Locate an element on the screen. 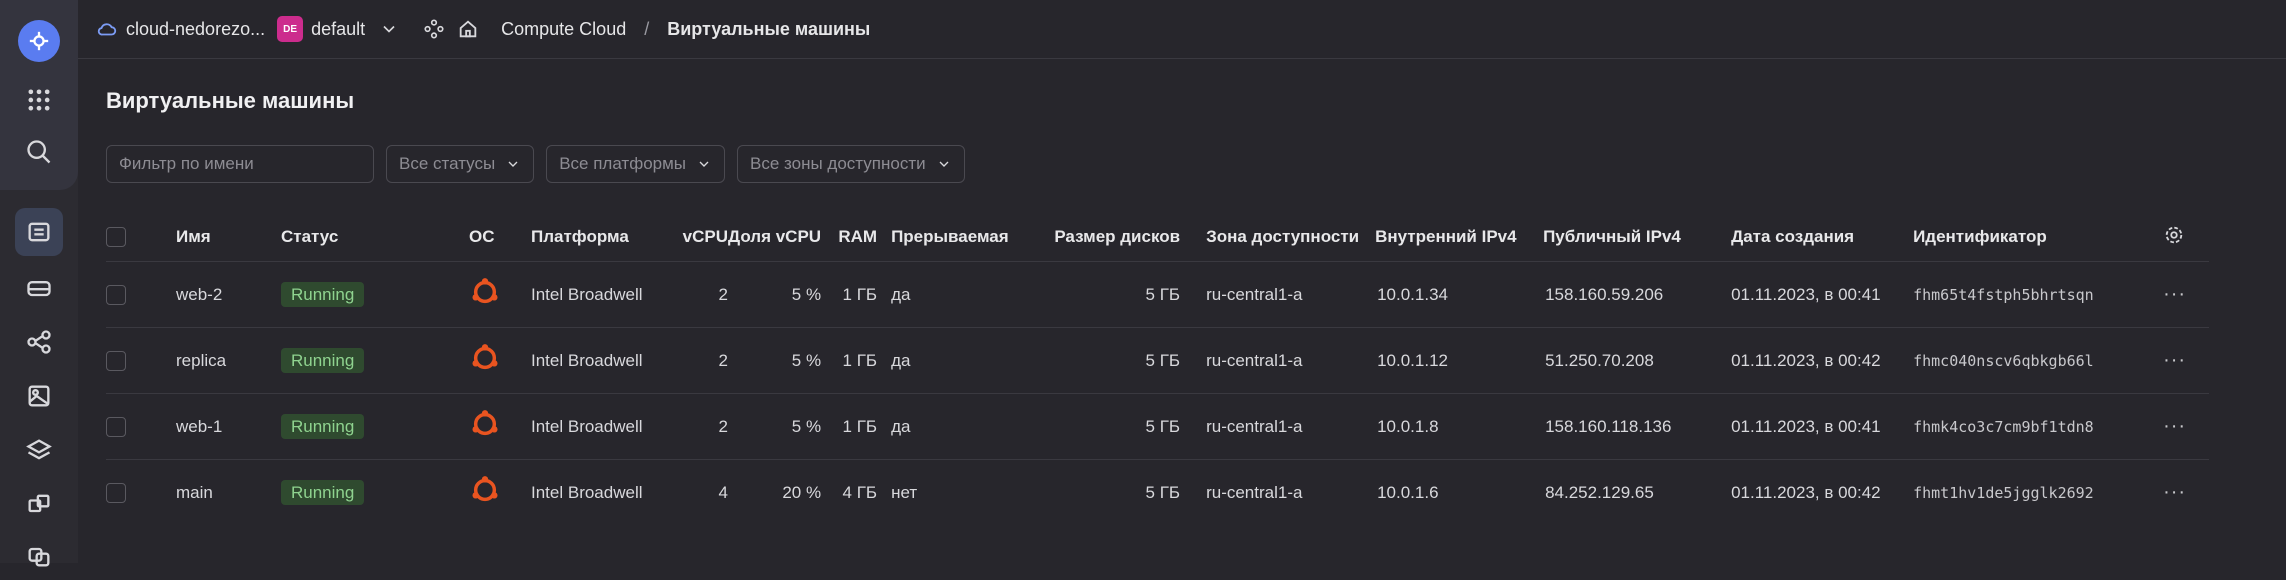 This screenshot has width=2286, height=580. name-filter-placeholder: Фильтр по имени is located at coordinates (186, 163).